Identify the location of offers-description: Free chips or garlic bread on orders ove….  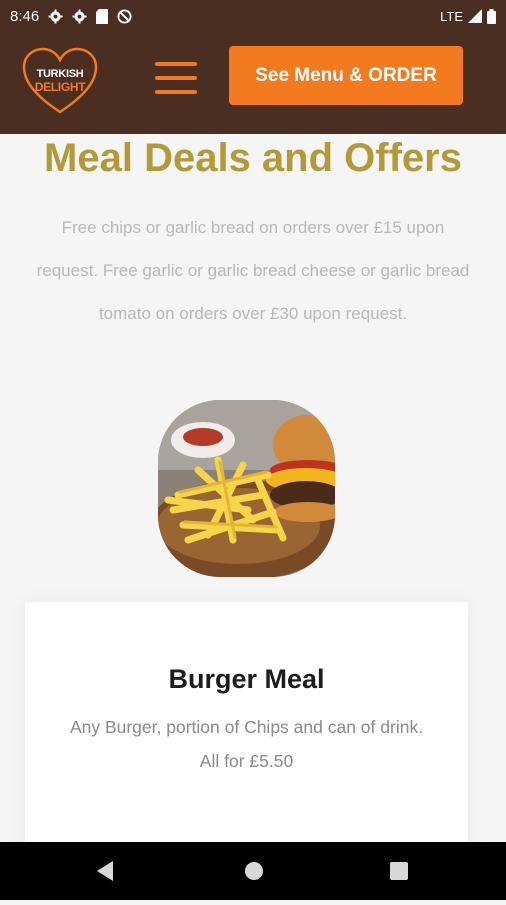
(253, 270).